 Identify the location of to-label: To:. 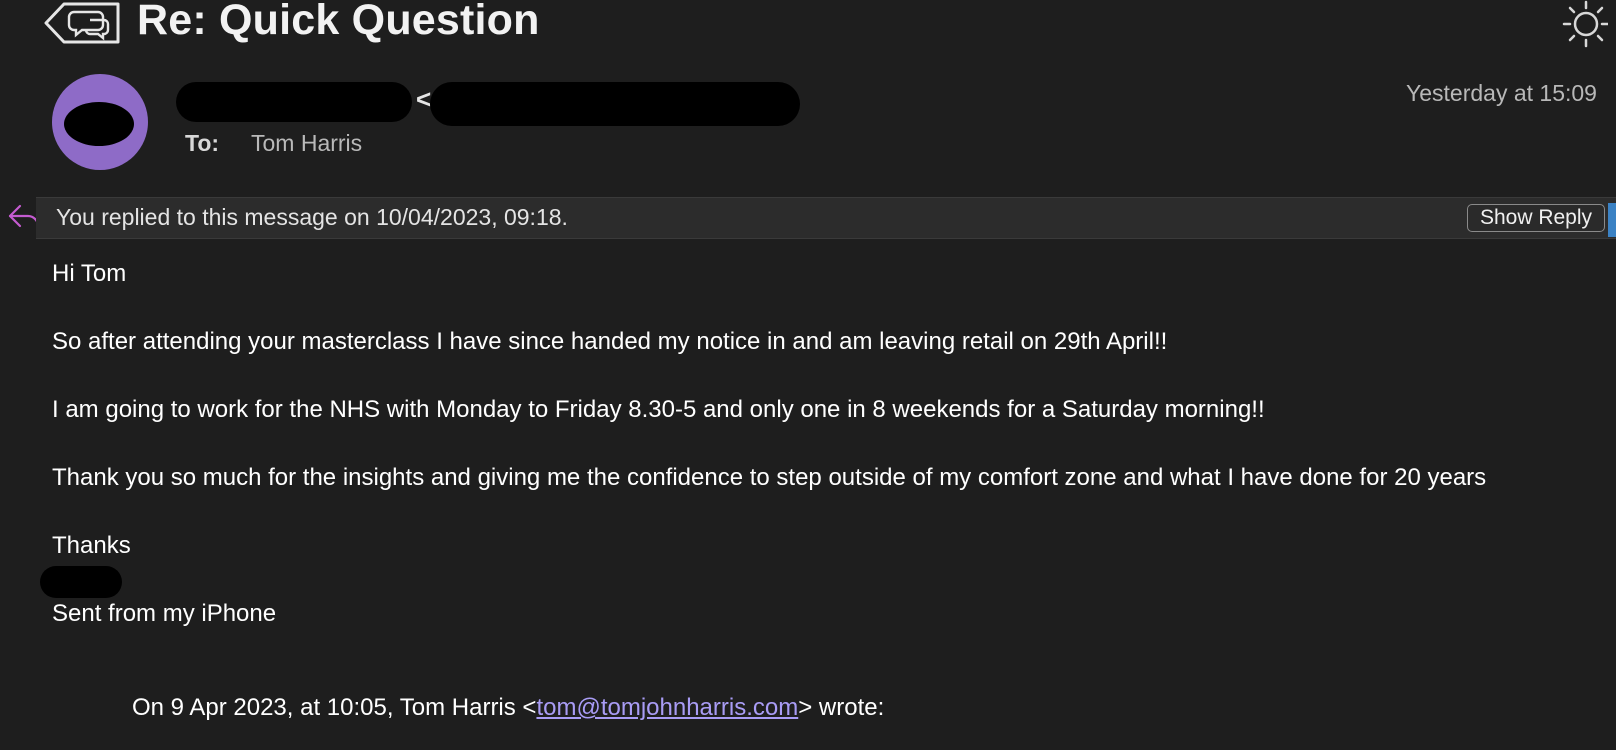
(202, 143).